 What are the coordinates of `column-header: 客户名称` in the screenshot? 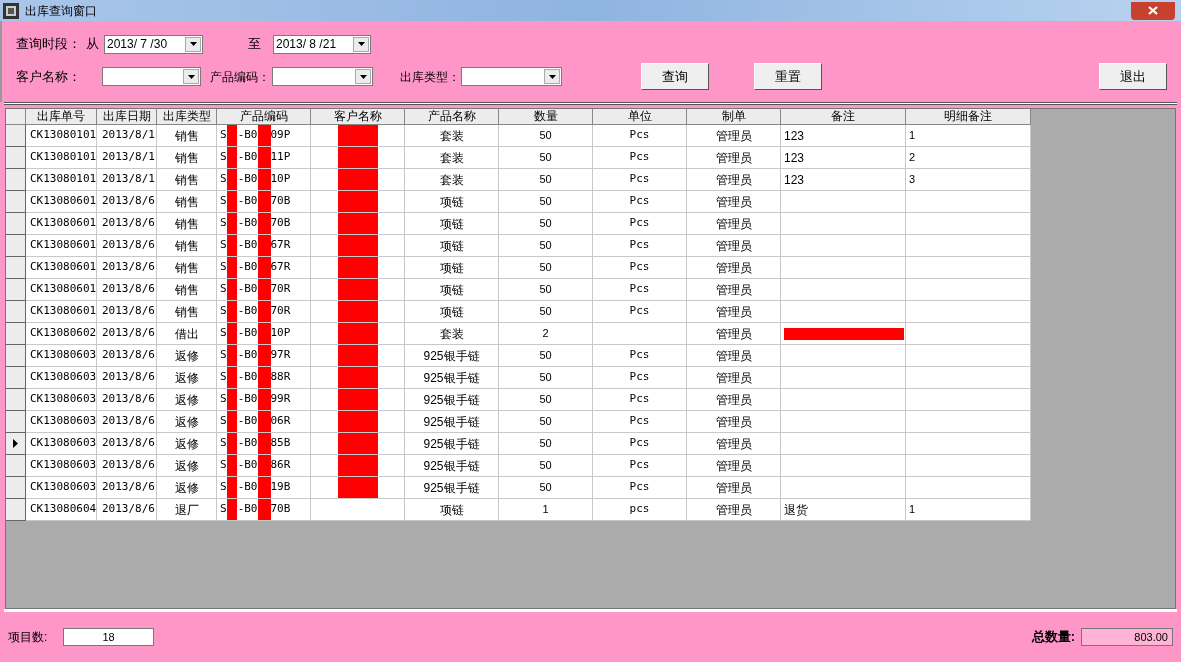 It's located at (358, 117).